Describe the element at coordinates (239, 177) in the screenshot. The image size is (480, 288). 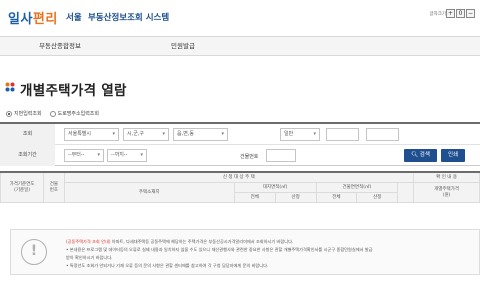
I see `group-target-house: 신 청 대 상 주 택` at that location.